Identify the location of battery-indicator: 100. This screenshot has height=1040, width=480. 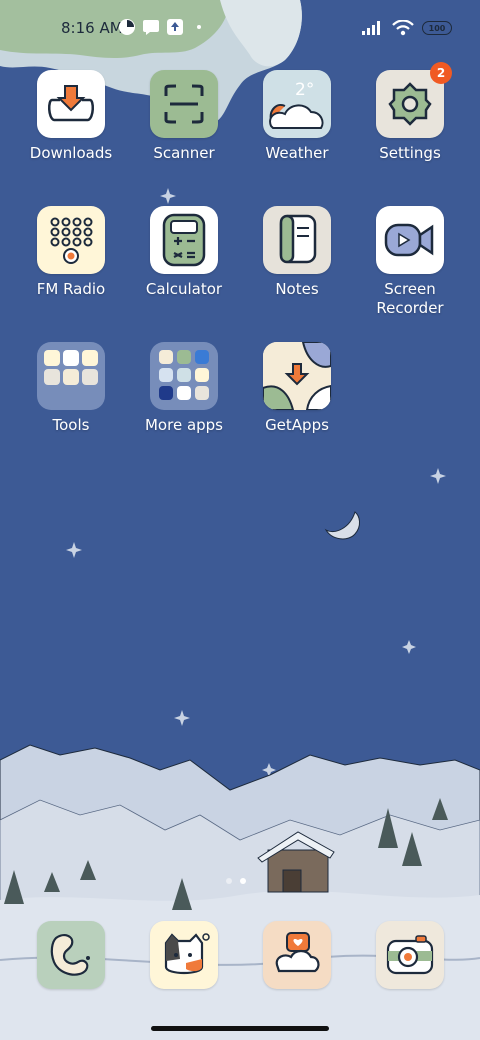
(437, 28).